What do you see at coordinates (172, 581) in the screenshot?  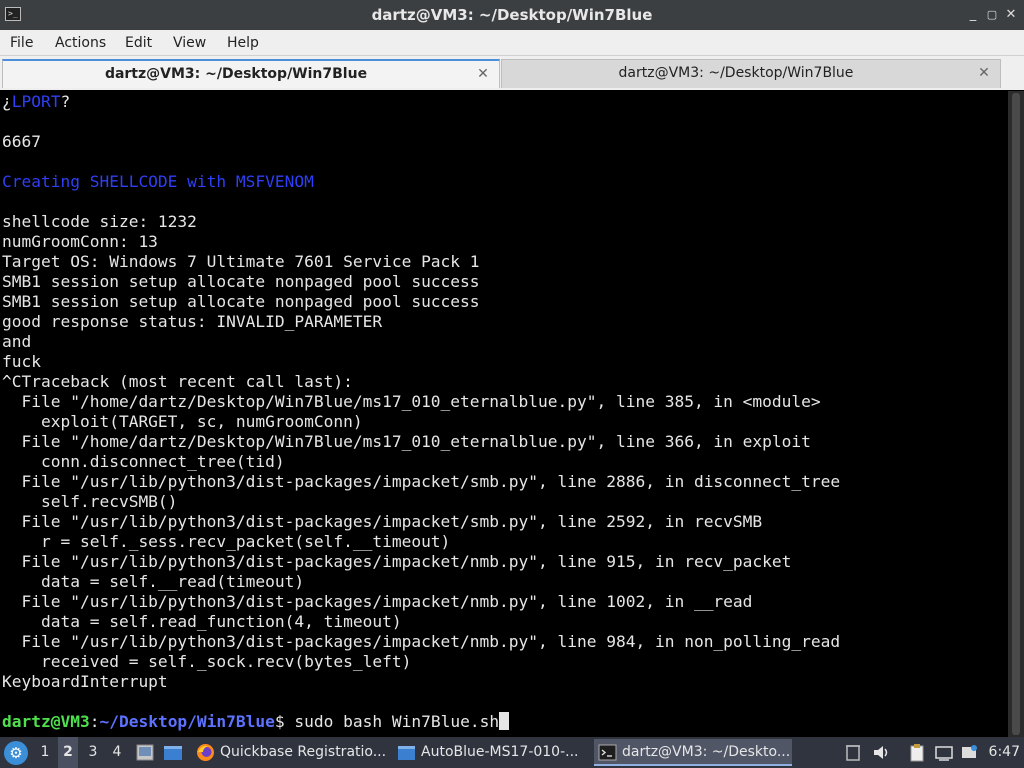 I see `output-line: data = self.__read(timeout)` at bounding box center [172, 581].